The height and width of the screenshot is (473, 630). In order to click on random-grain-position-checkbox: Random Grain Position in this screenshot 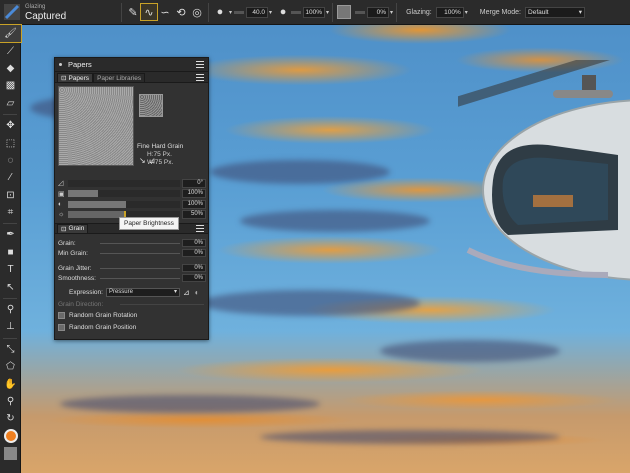, I will do `click(131, 327)`.